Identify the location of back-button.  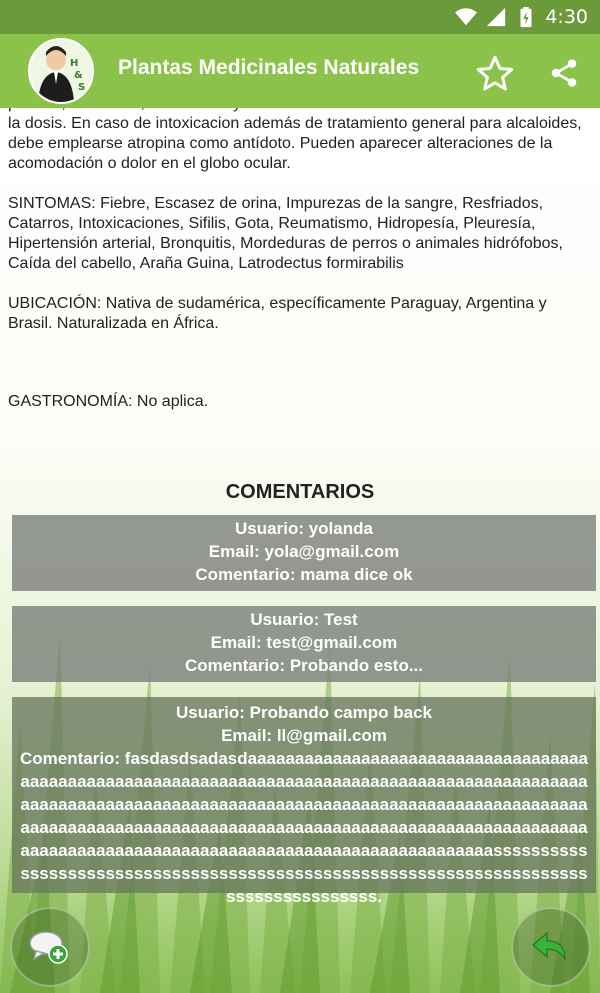
(551, 947).